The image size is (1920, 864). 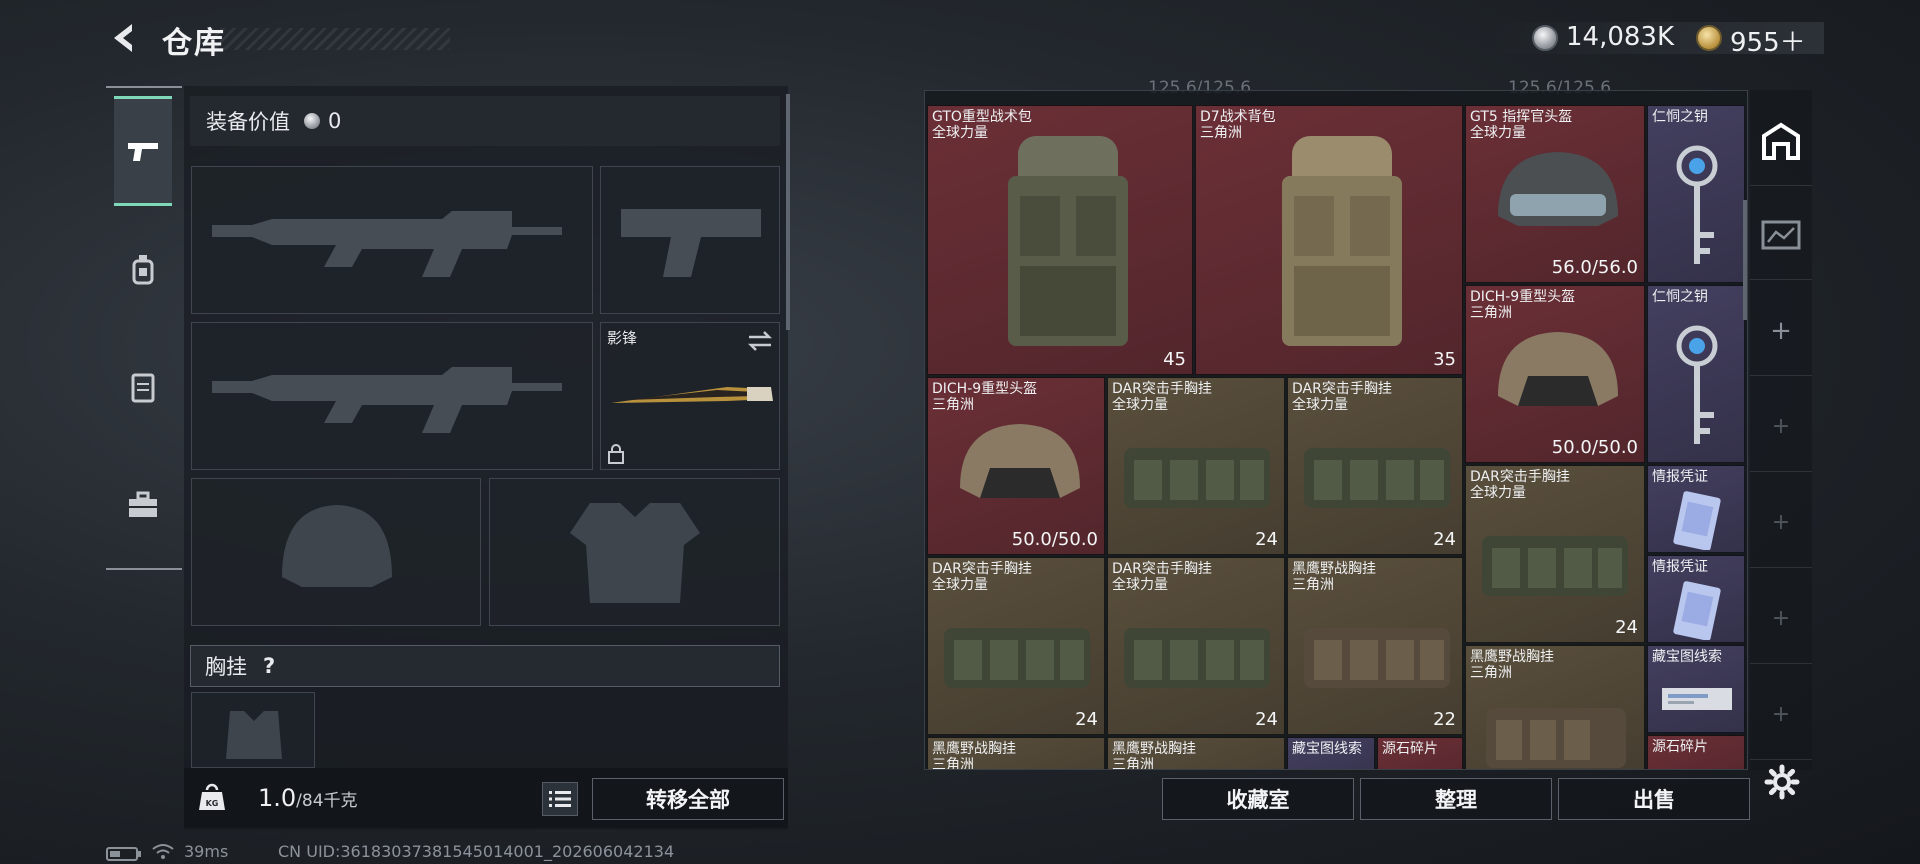 I want to click on storage-scrollbar, so click(x=1745, y=260).